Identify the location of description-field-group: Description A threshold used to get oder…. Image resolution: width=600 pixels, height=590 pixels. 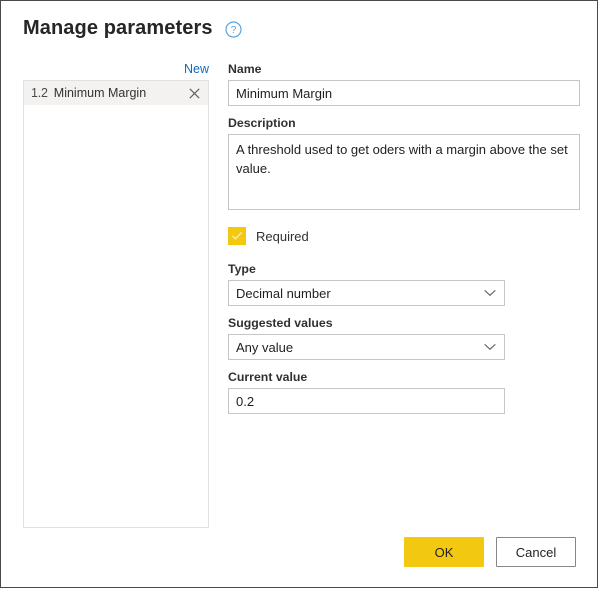
(404, 165).